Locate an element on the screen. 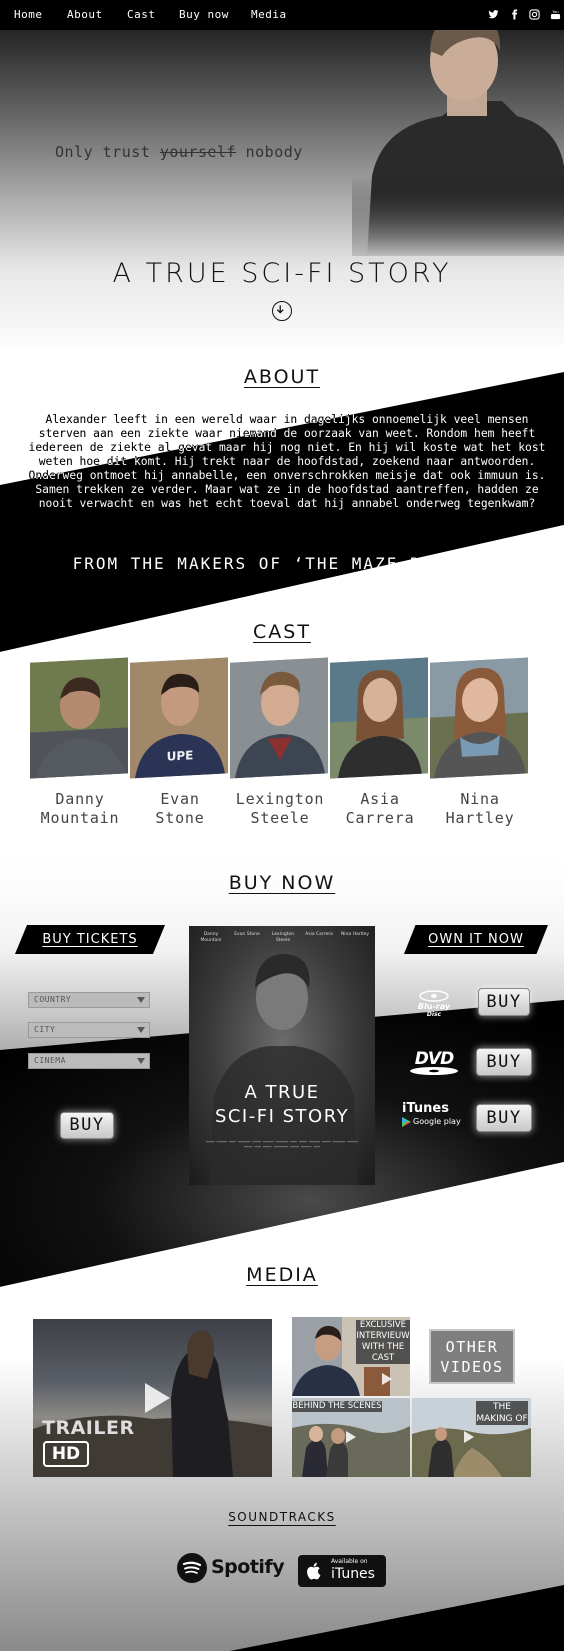  hero-title: A TRUE SCI-FI STORY is located at coordinates (282, 273).